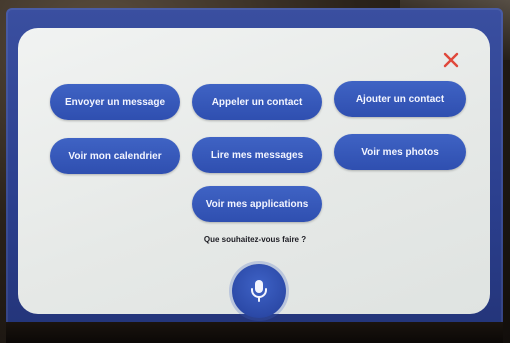 This screenshot has width=510, height=343. I want to click on view-photos-button: Voir mes photos, so click(400, 152).